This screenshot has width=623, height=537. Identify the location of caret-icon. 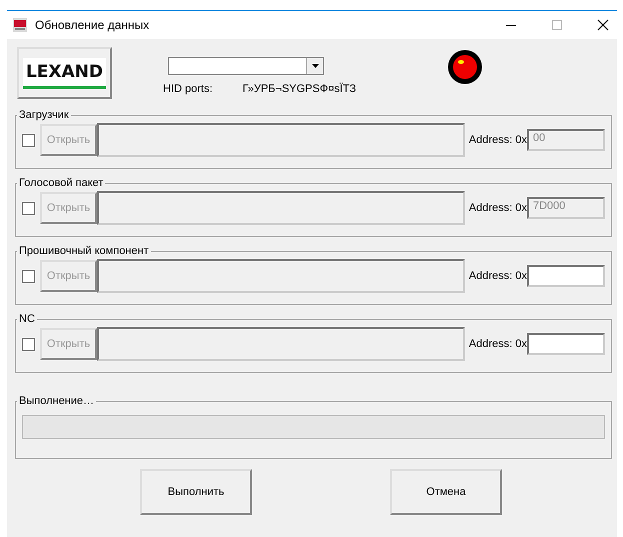
(315, 66).